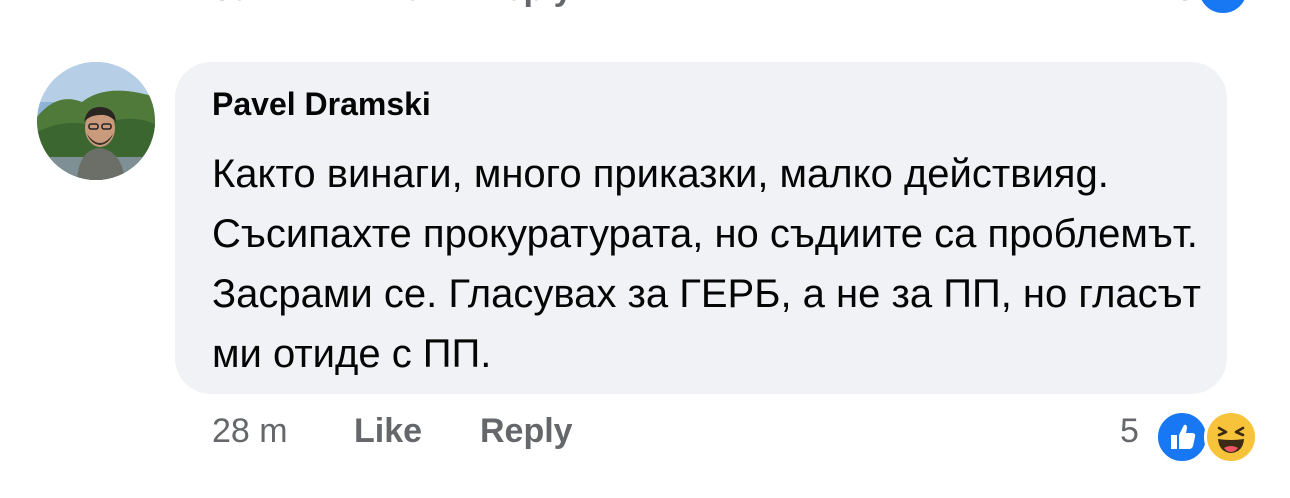  I want to click on previous-reply-button: Reply, so click(526, 4).